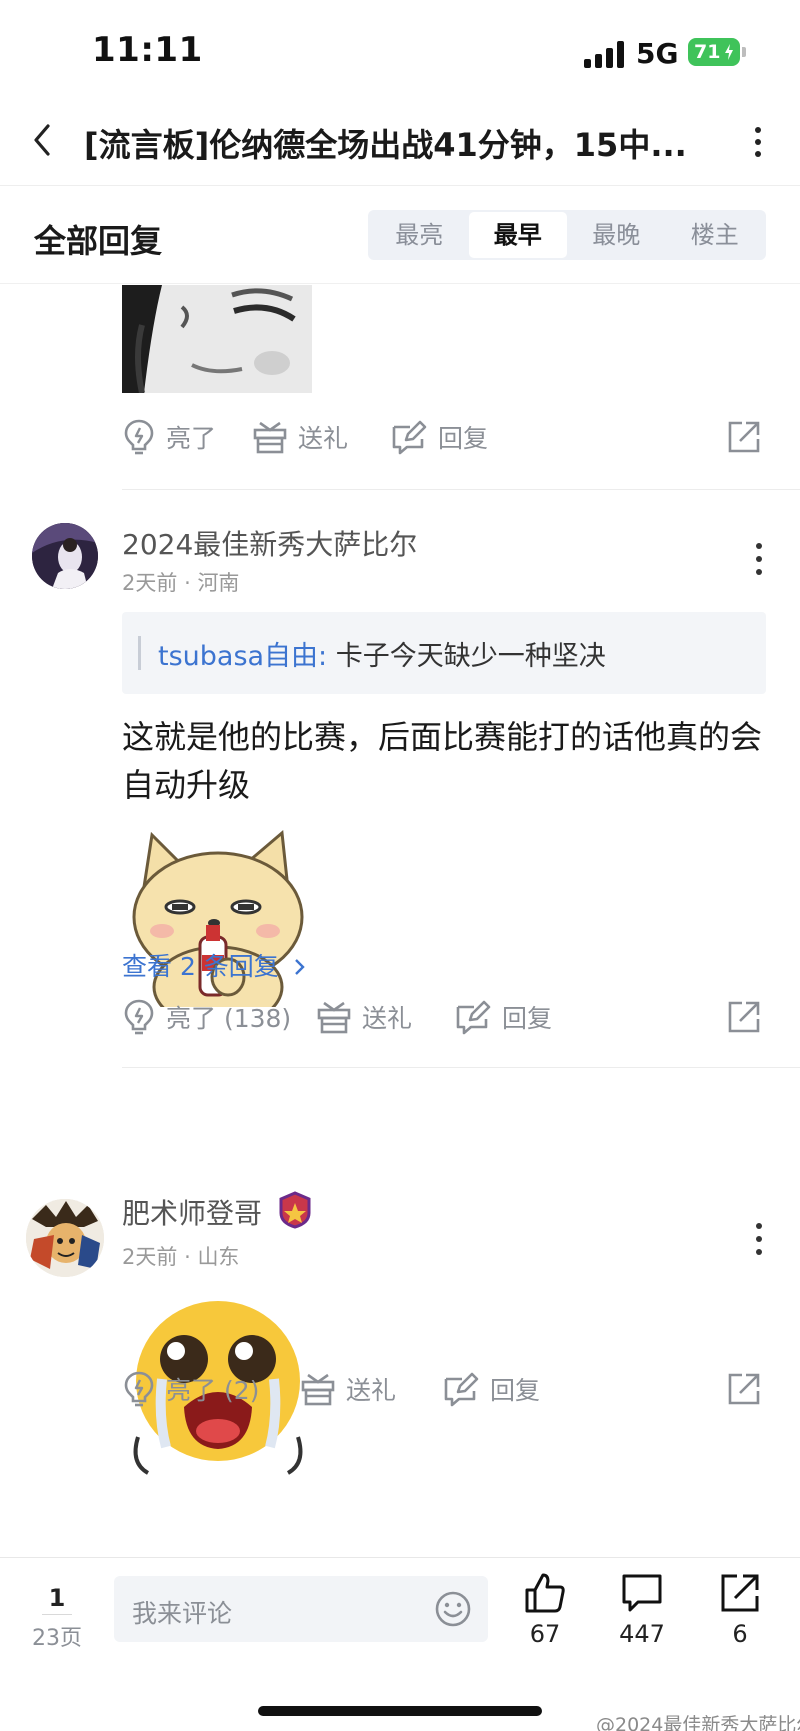 The image size is (800, 1731). I want to click on sort-tabs: 最亮 最早 最晚 楼主, so click(567, 235).